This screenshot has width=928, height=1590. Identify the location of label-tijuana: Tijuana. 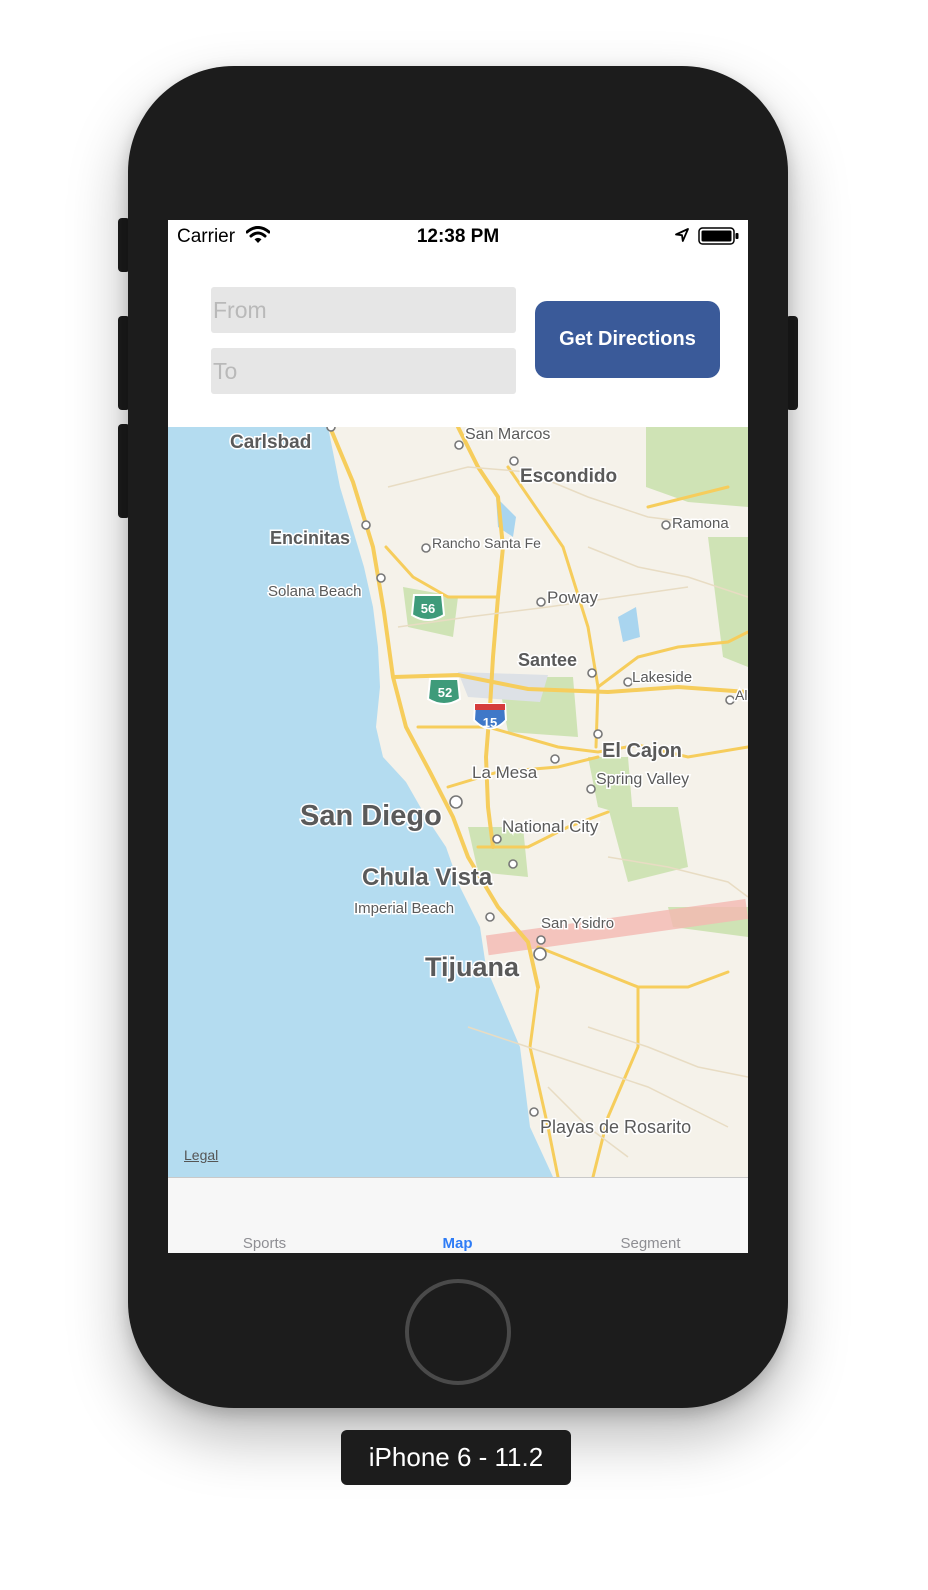
(472, 967).